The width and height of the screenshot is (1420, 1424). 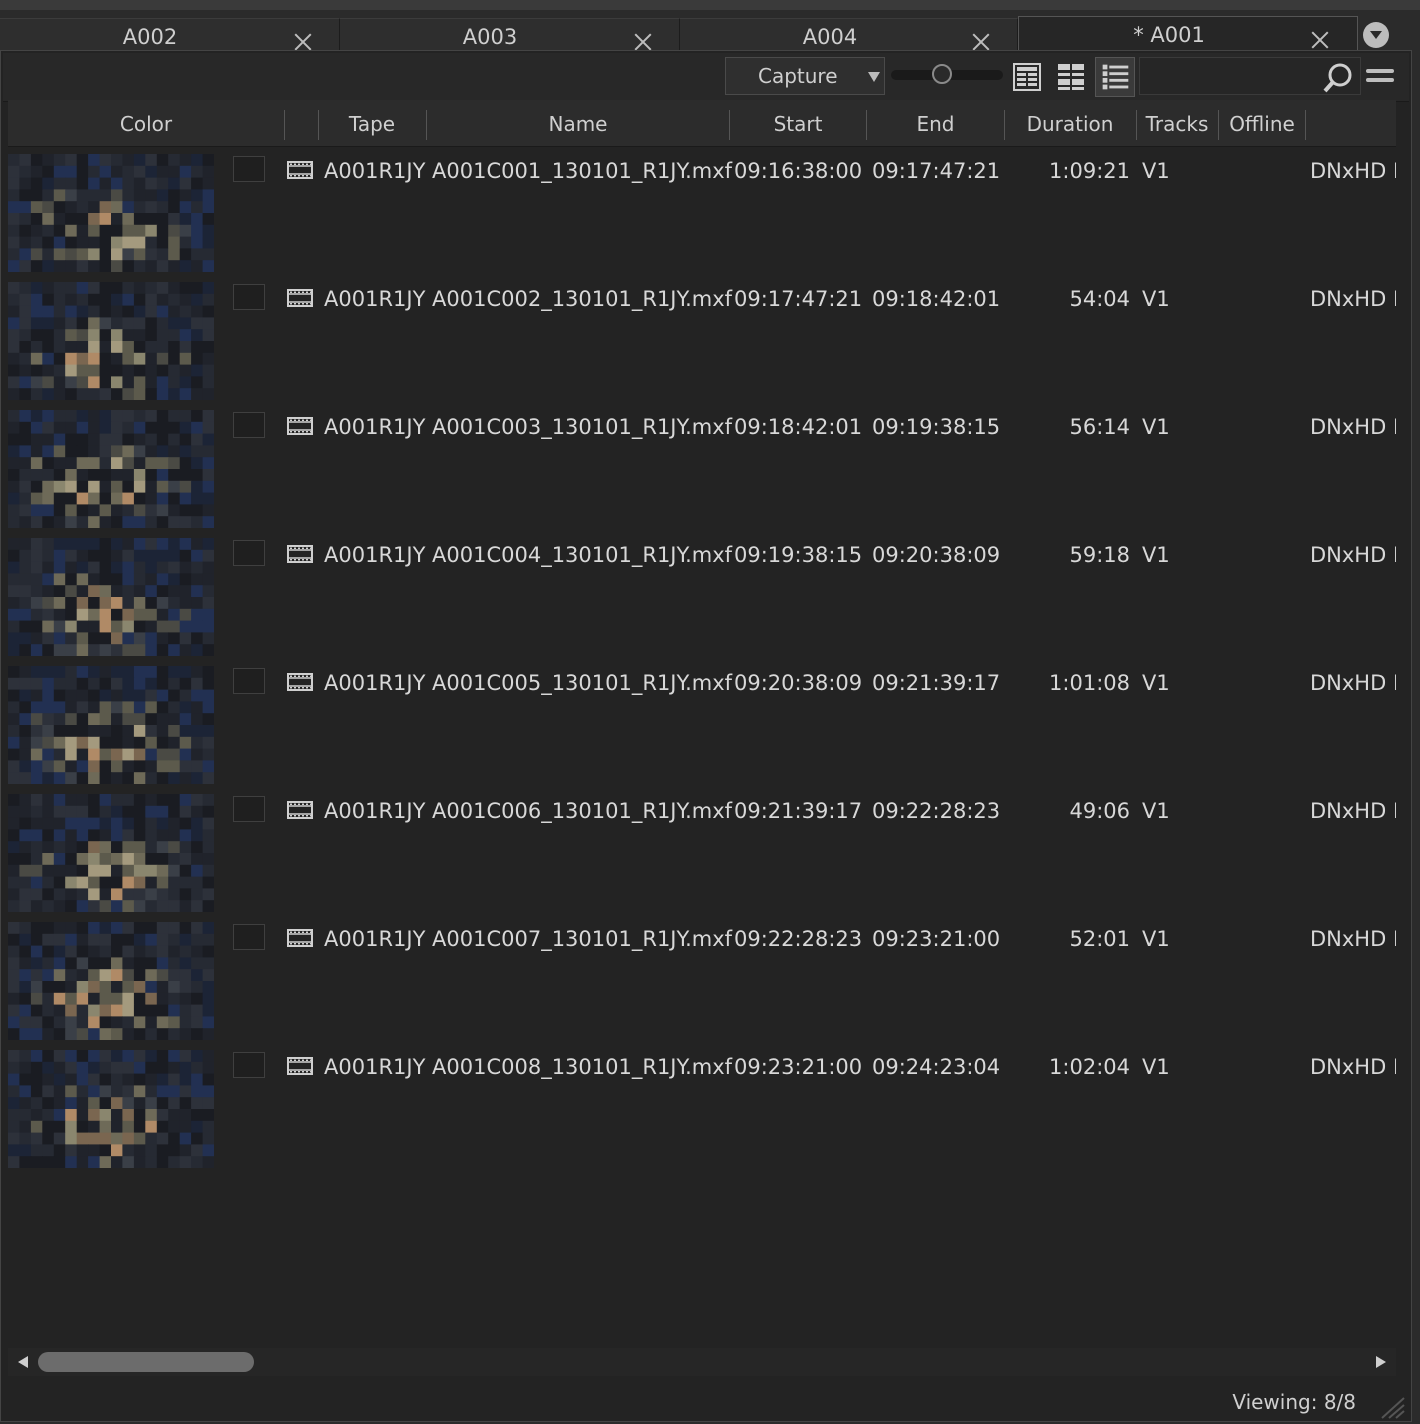 I want to click on grid-small-icon, so click(x=1071, y=77).